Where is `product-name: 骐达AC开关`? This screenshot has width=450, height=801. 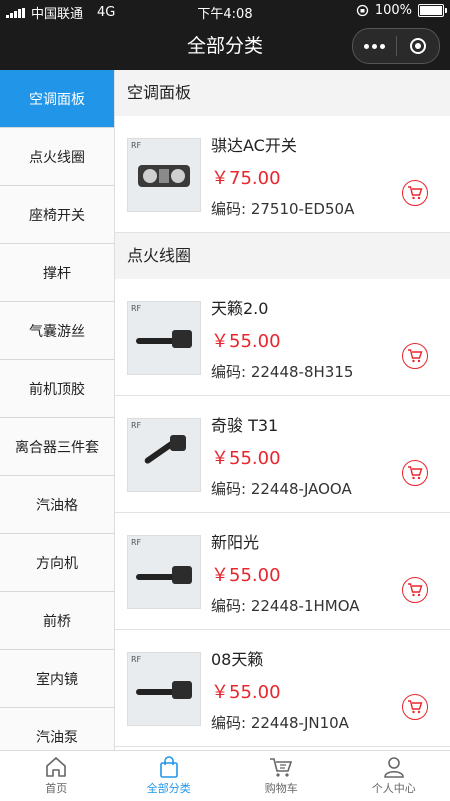 product-name: 骐达AC开关 is located at coordinates (254, 144).